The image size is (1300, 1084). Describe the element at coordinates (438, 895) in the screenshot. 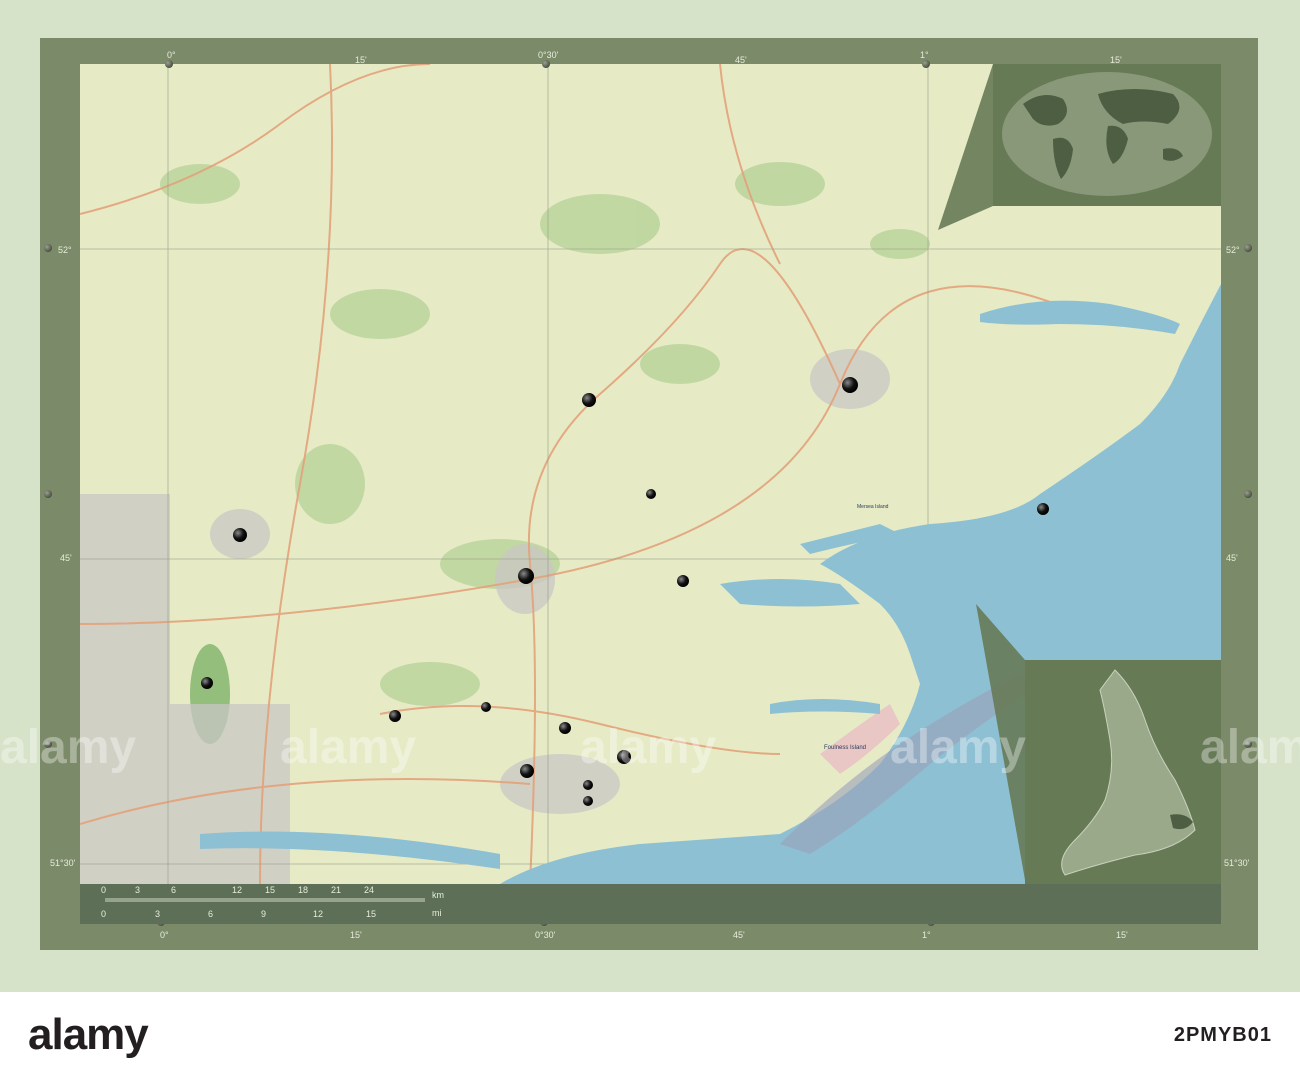

I see `scale-km-unit: km` at that location.